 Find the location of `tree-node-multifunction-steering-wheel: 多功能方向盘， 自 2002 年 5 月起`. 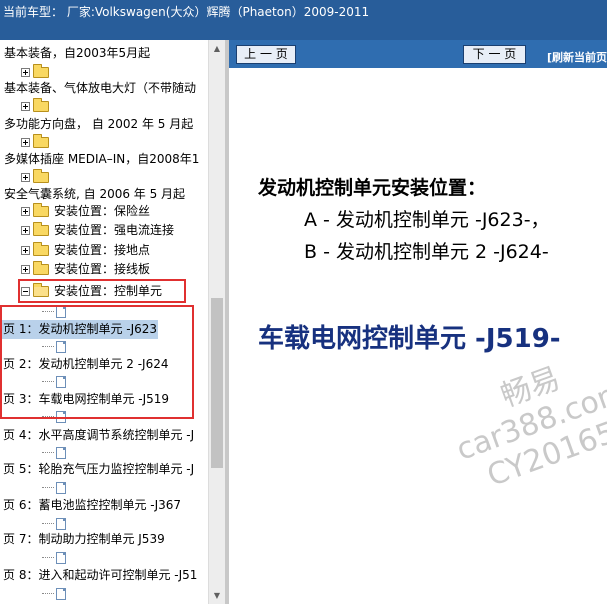

tree-node-multifunction-steering-wheel: 多功能方向盘， 自 2002 年 5 月起 is located at coordinates (98, 124).